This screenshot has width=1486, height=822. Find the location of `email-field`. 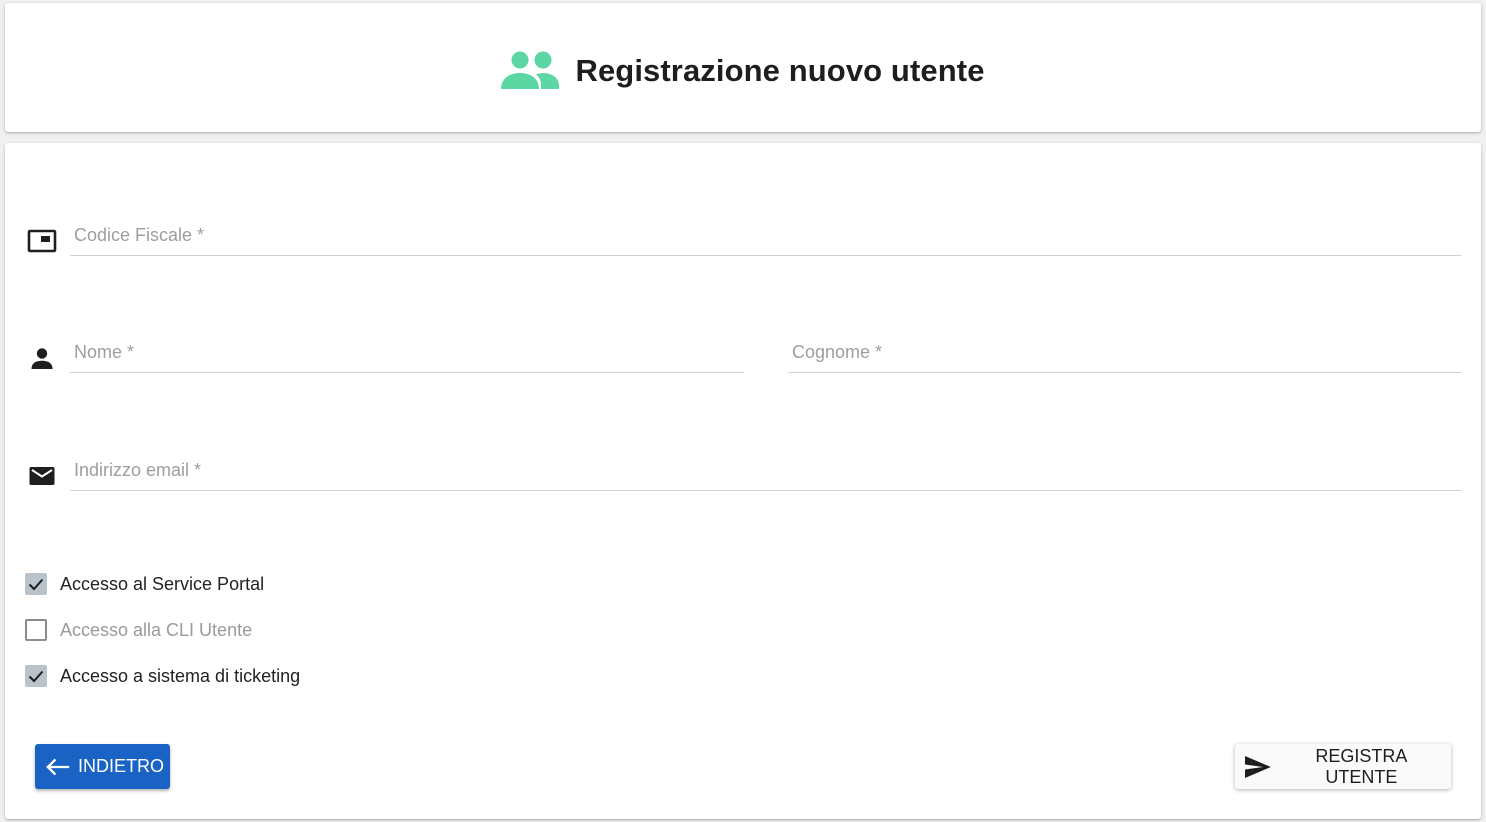

email-field is located at coordinates (765, 469).